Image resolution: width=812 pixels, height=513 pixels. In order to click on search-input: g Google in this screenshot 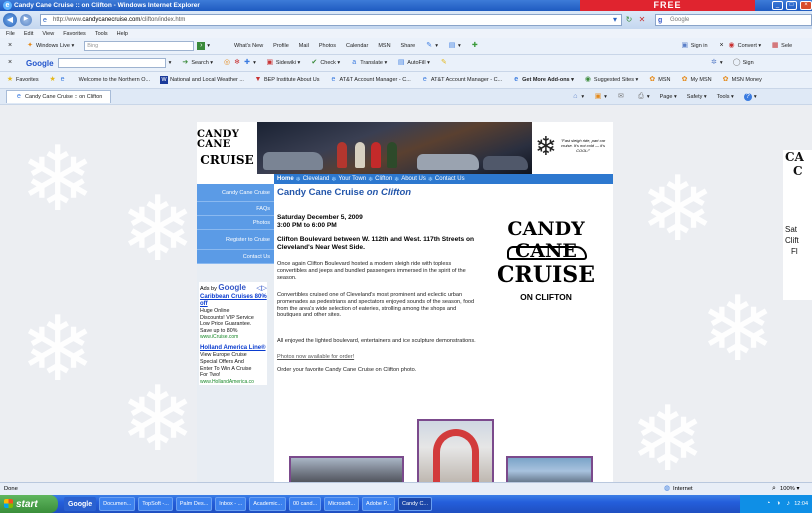, I will do `click(733, 20)`.